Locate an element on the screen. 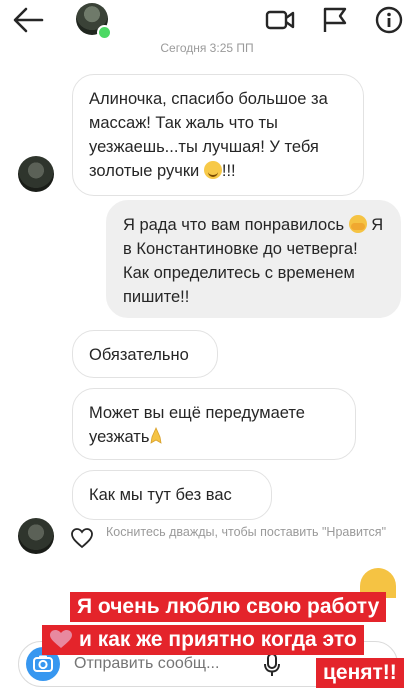 This screenshot has height=699, width=414. arrow-left-icon is located at coordinates (28, 20).